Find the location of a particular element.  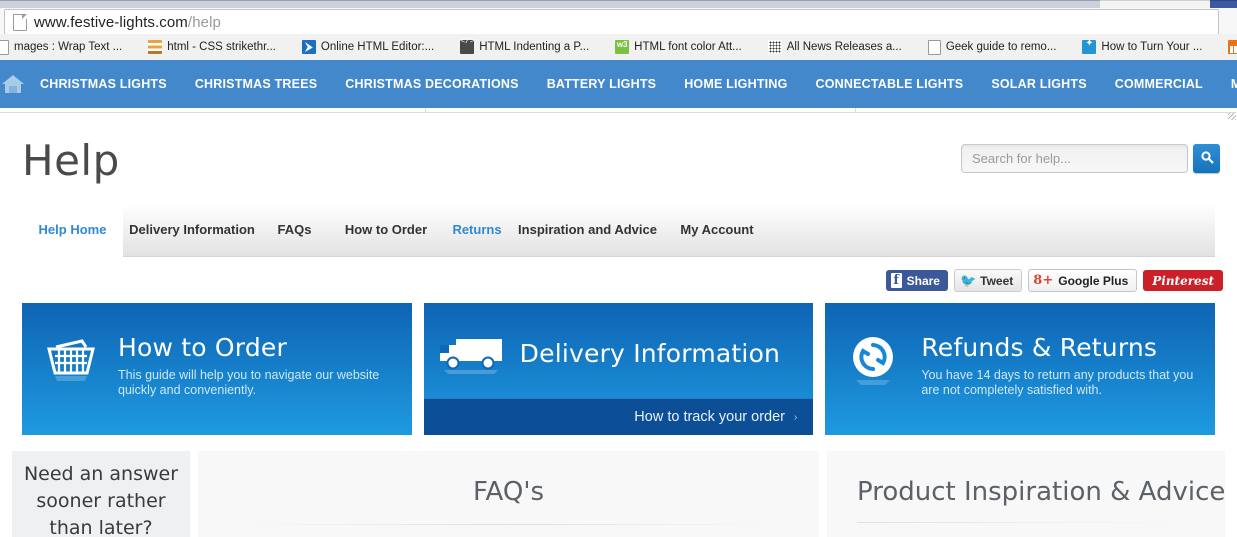

address-bar-text: www.festive-lights.com/help is located at coordinates (127, 22).